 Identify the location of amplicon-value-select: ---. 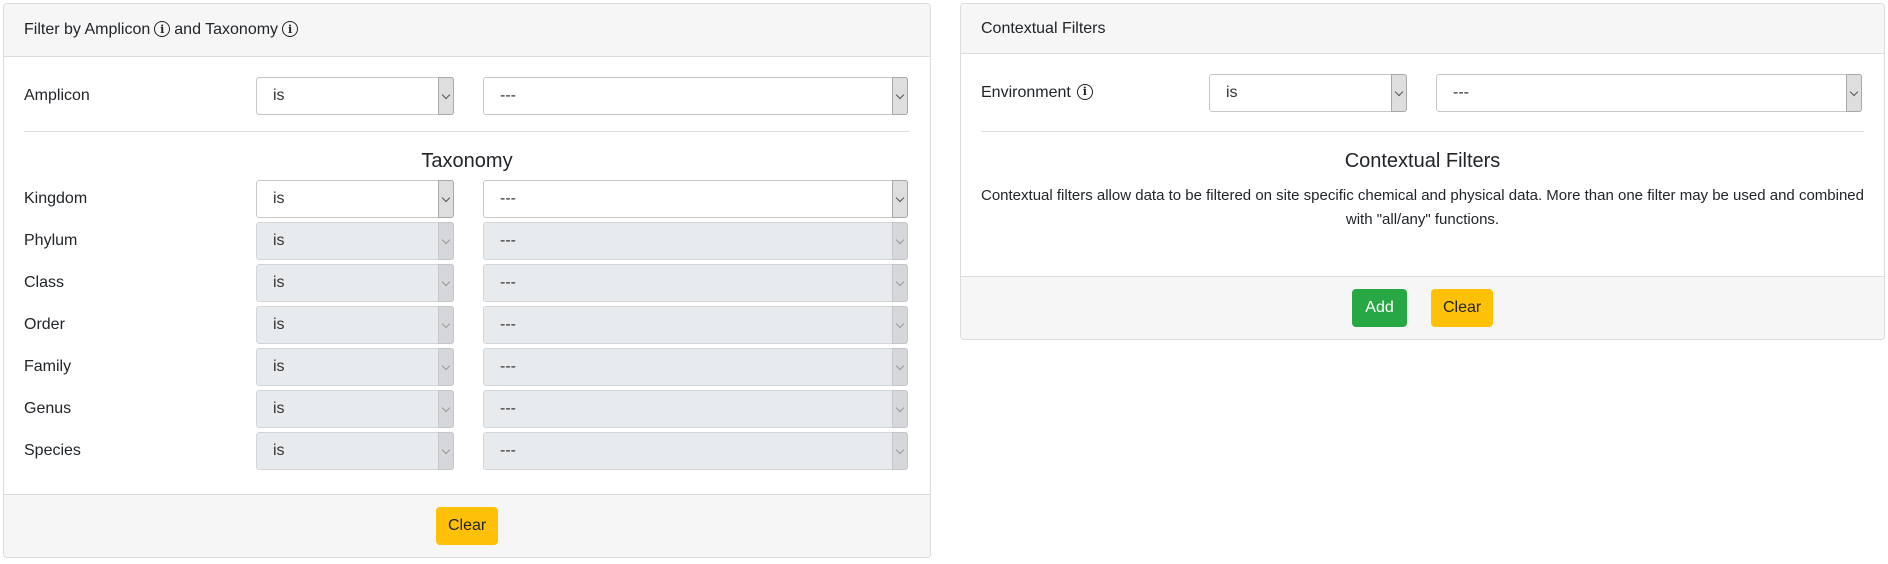
(695, 96).